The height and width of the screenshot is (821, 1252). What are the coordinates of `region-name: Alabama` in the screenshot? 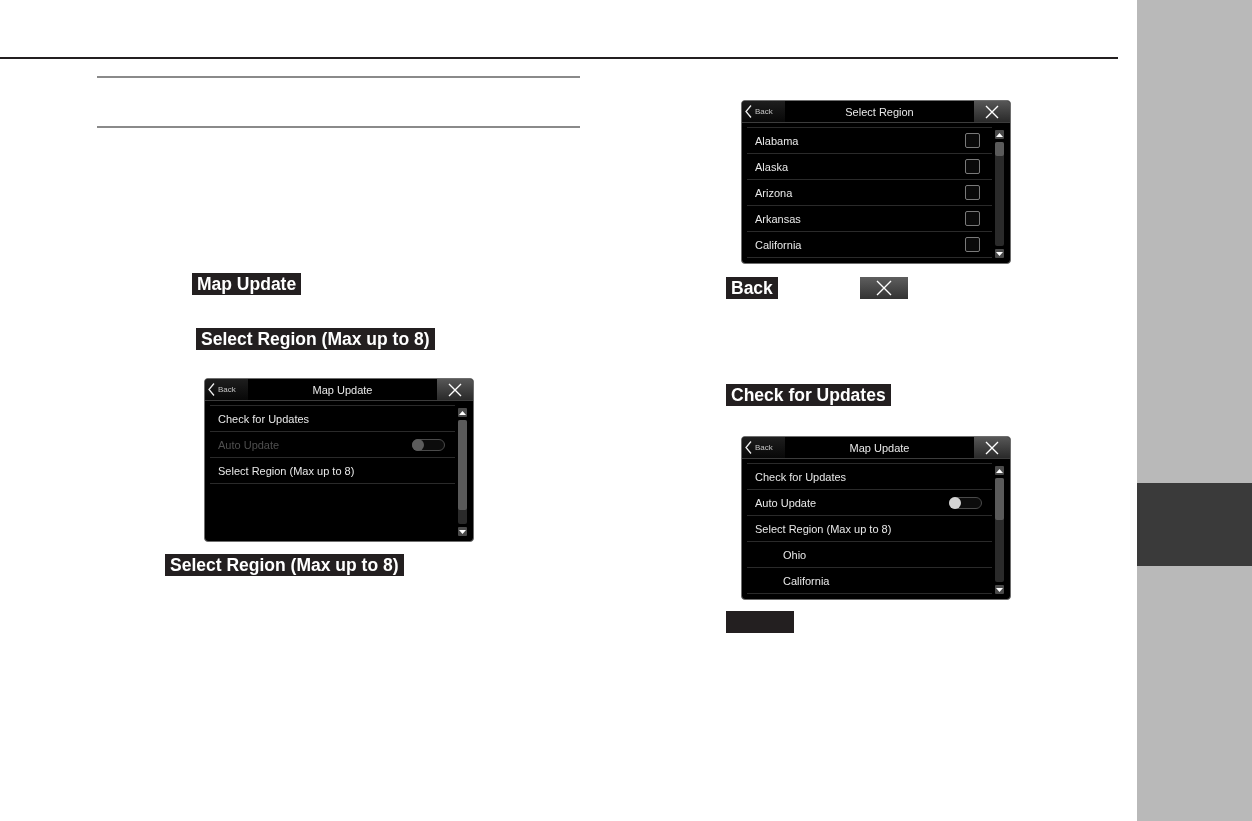 It's located at (777, 140).